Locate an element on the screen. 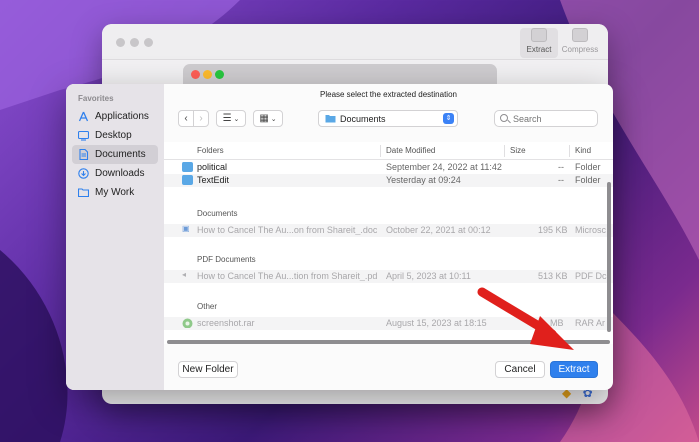  table-row: TextEdit Yesterday at 09:24 -- Folder is located at coordinates (388, 180).